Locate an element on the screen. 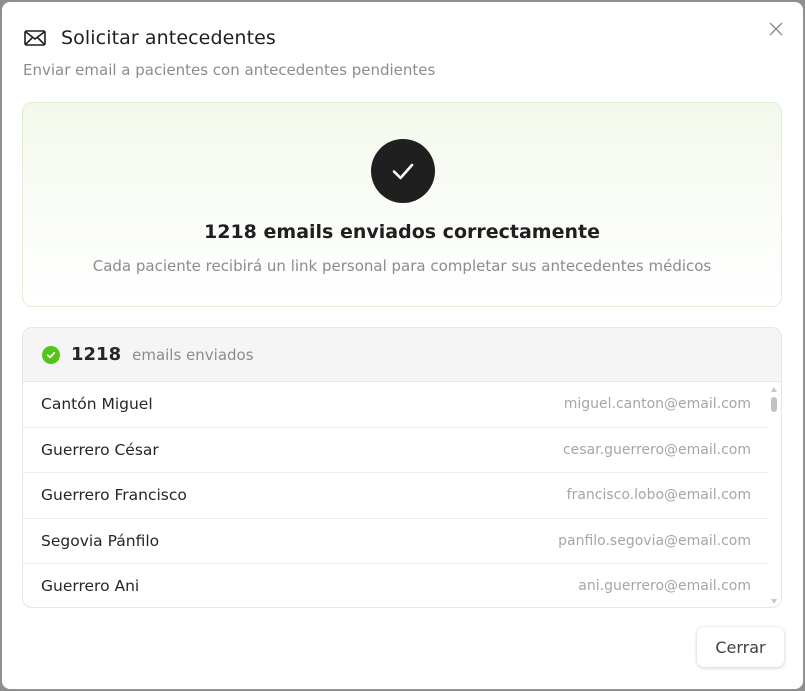 The width and height of the screenshot is (805, 691). list-scrollbar is located at coordinates (774, 494).